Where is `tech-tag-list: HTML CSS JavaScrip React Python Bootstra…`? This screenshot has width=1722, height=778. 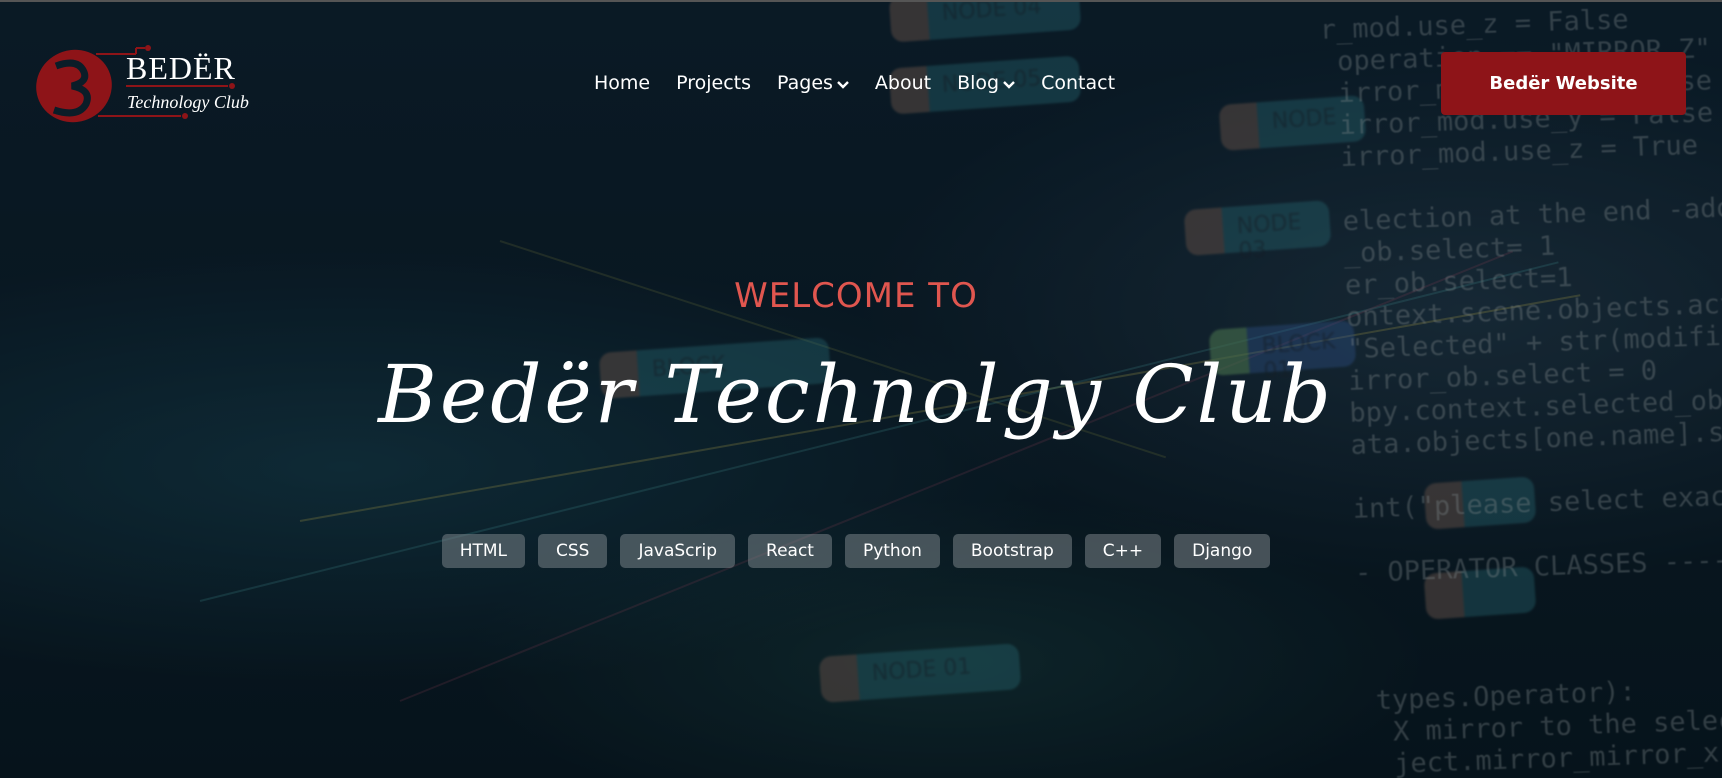 tech-tag-list: HTML CSS JavaScrip React Python Bootstra… is located at coordinates (856, 551).